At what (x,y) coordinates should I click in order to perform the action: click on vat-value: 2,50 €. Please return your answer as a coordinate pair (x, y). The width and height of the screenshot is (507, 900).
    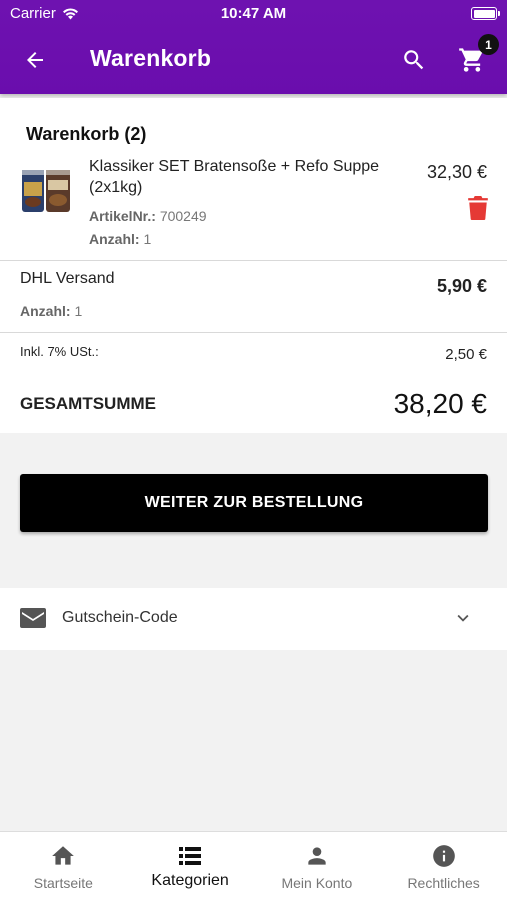
    Looking at the image, I should click on (466, 354).